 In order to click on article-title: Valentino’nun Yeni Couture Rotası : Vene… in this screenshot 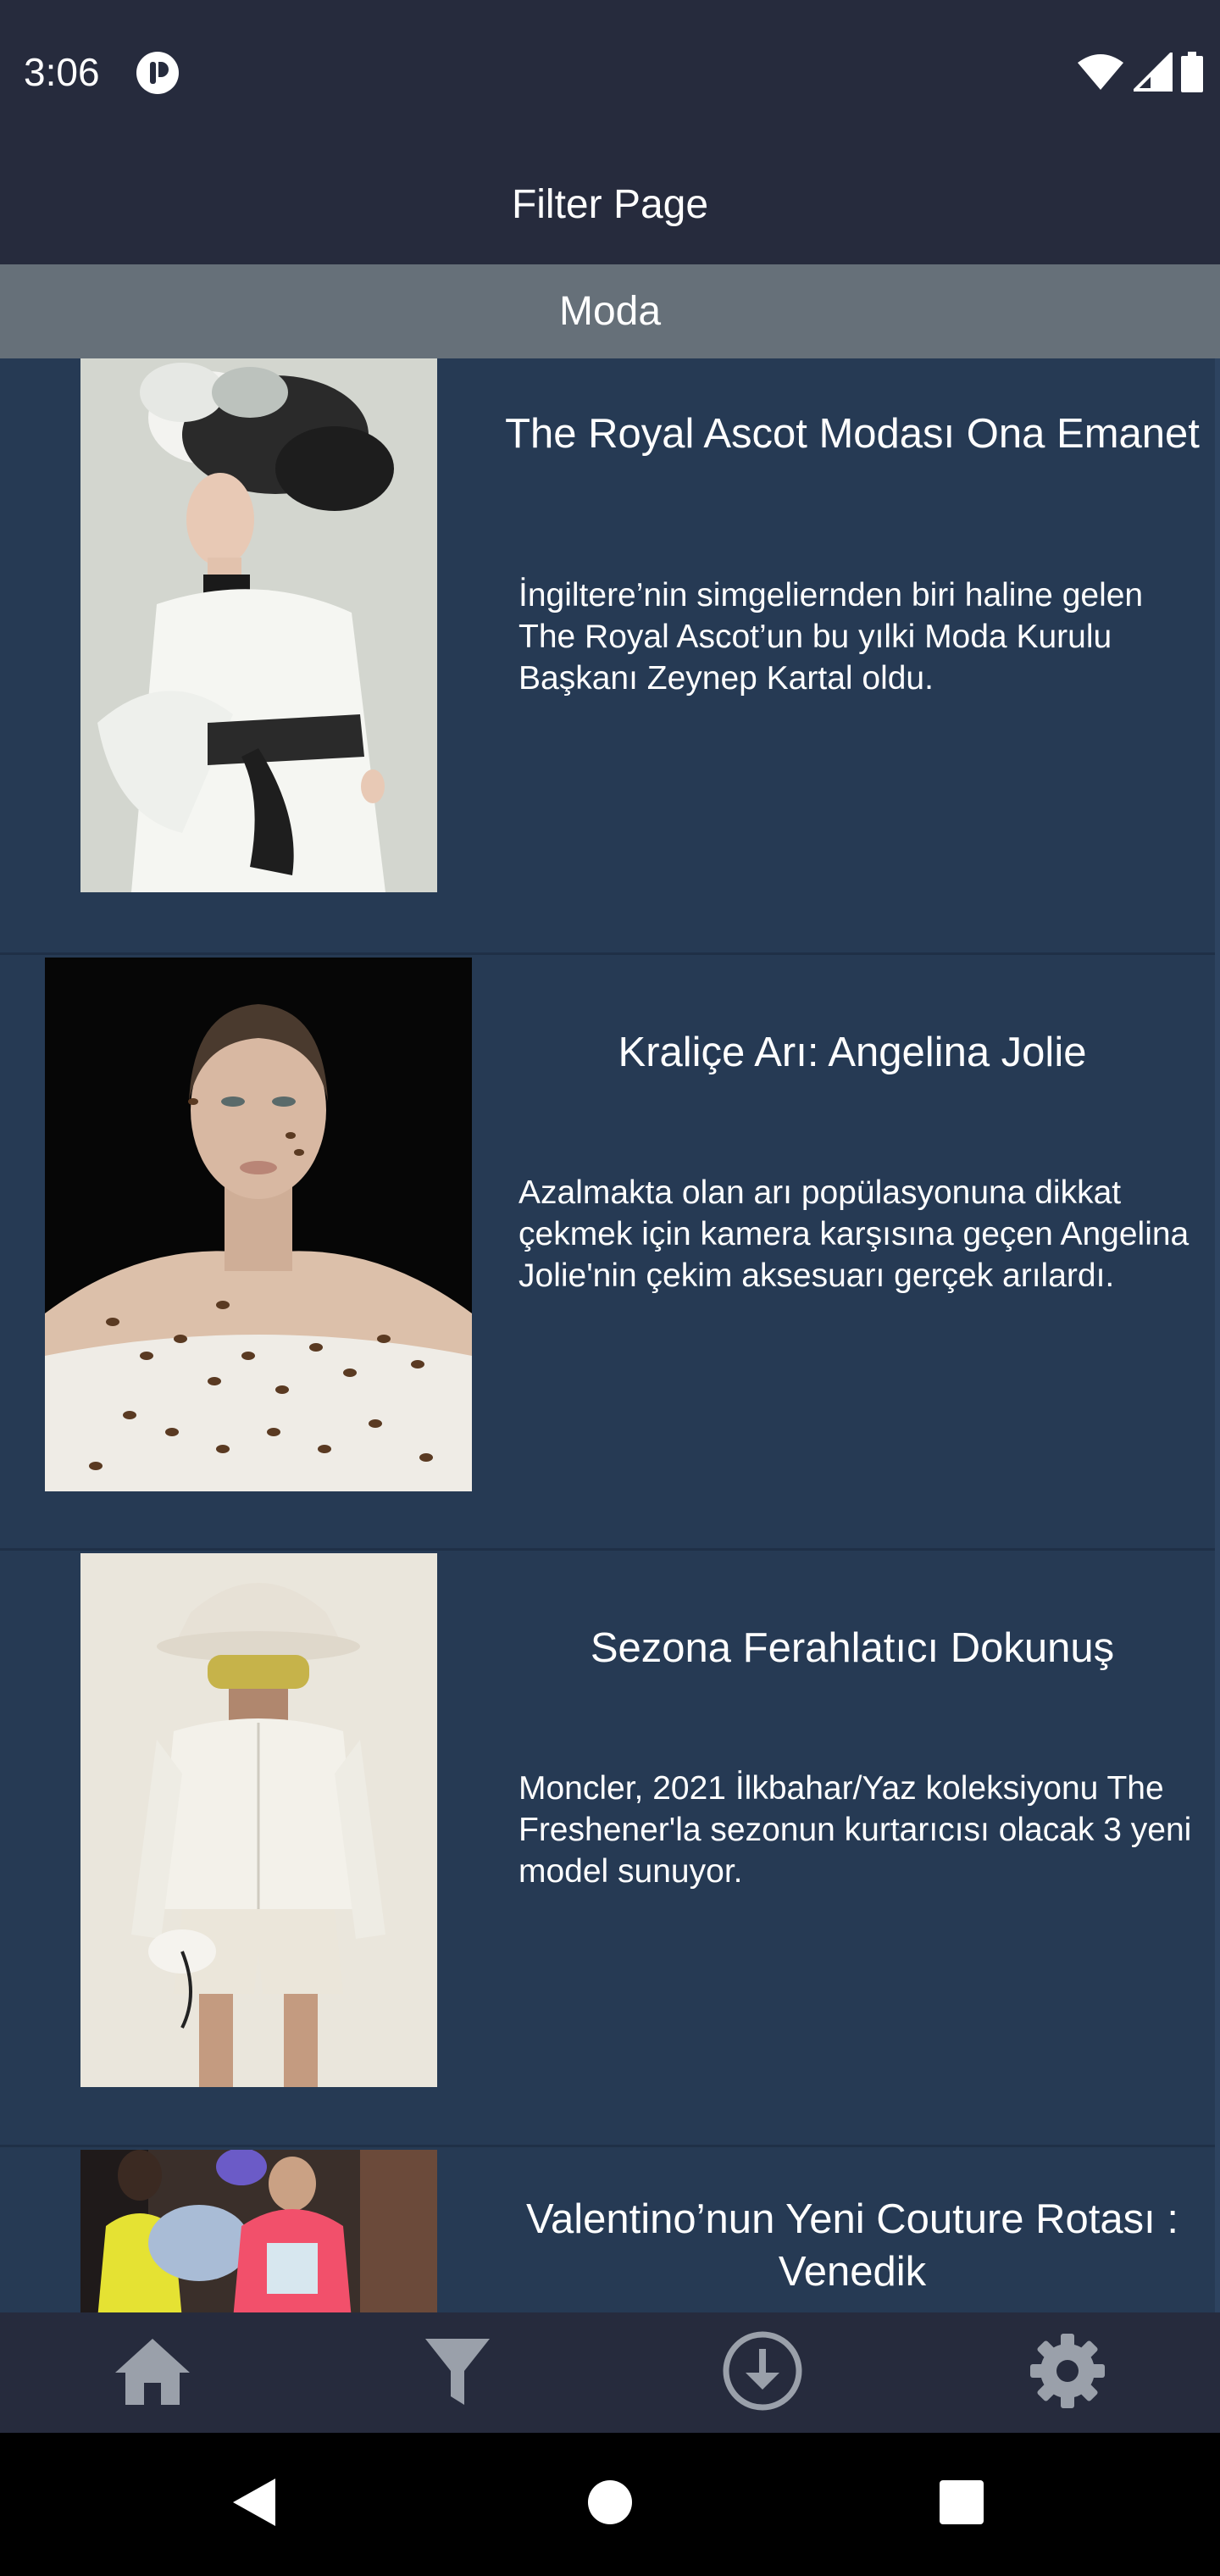, I will do `click(852, 2245)`.